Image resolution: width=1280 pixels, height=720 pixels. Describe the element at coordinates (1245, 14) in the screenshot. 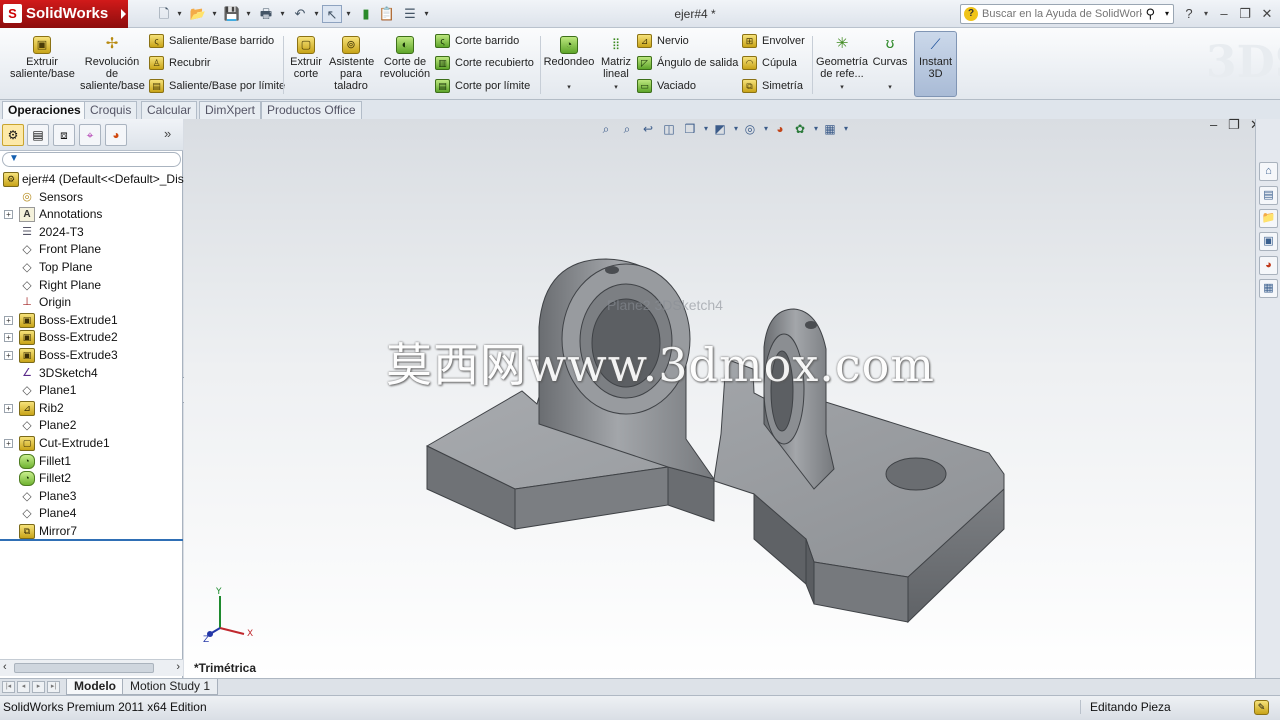

I see `restore-icon: ❐` at that location.